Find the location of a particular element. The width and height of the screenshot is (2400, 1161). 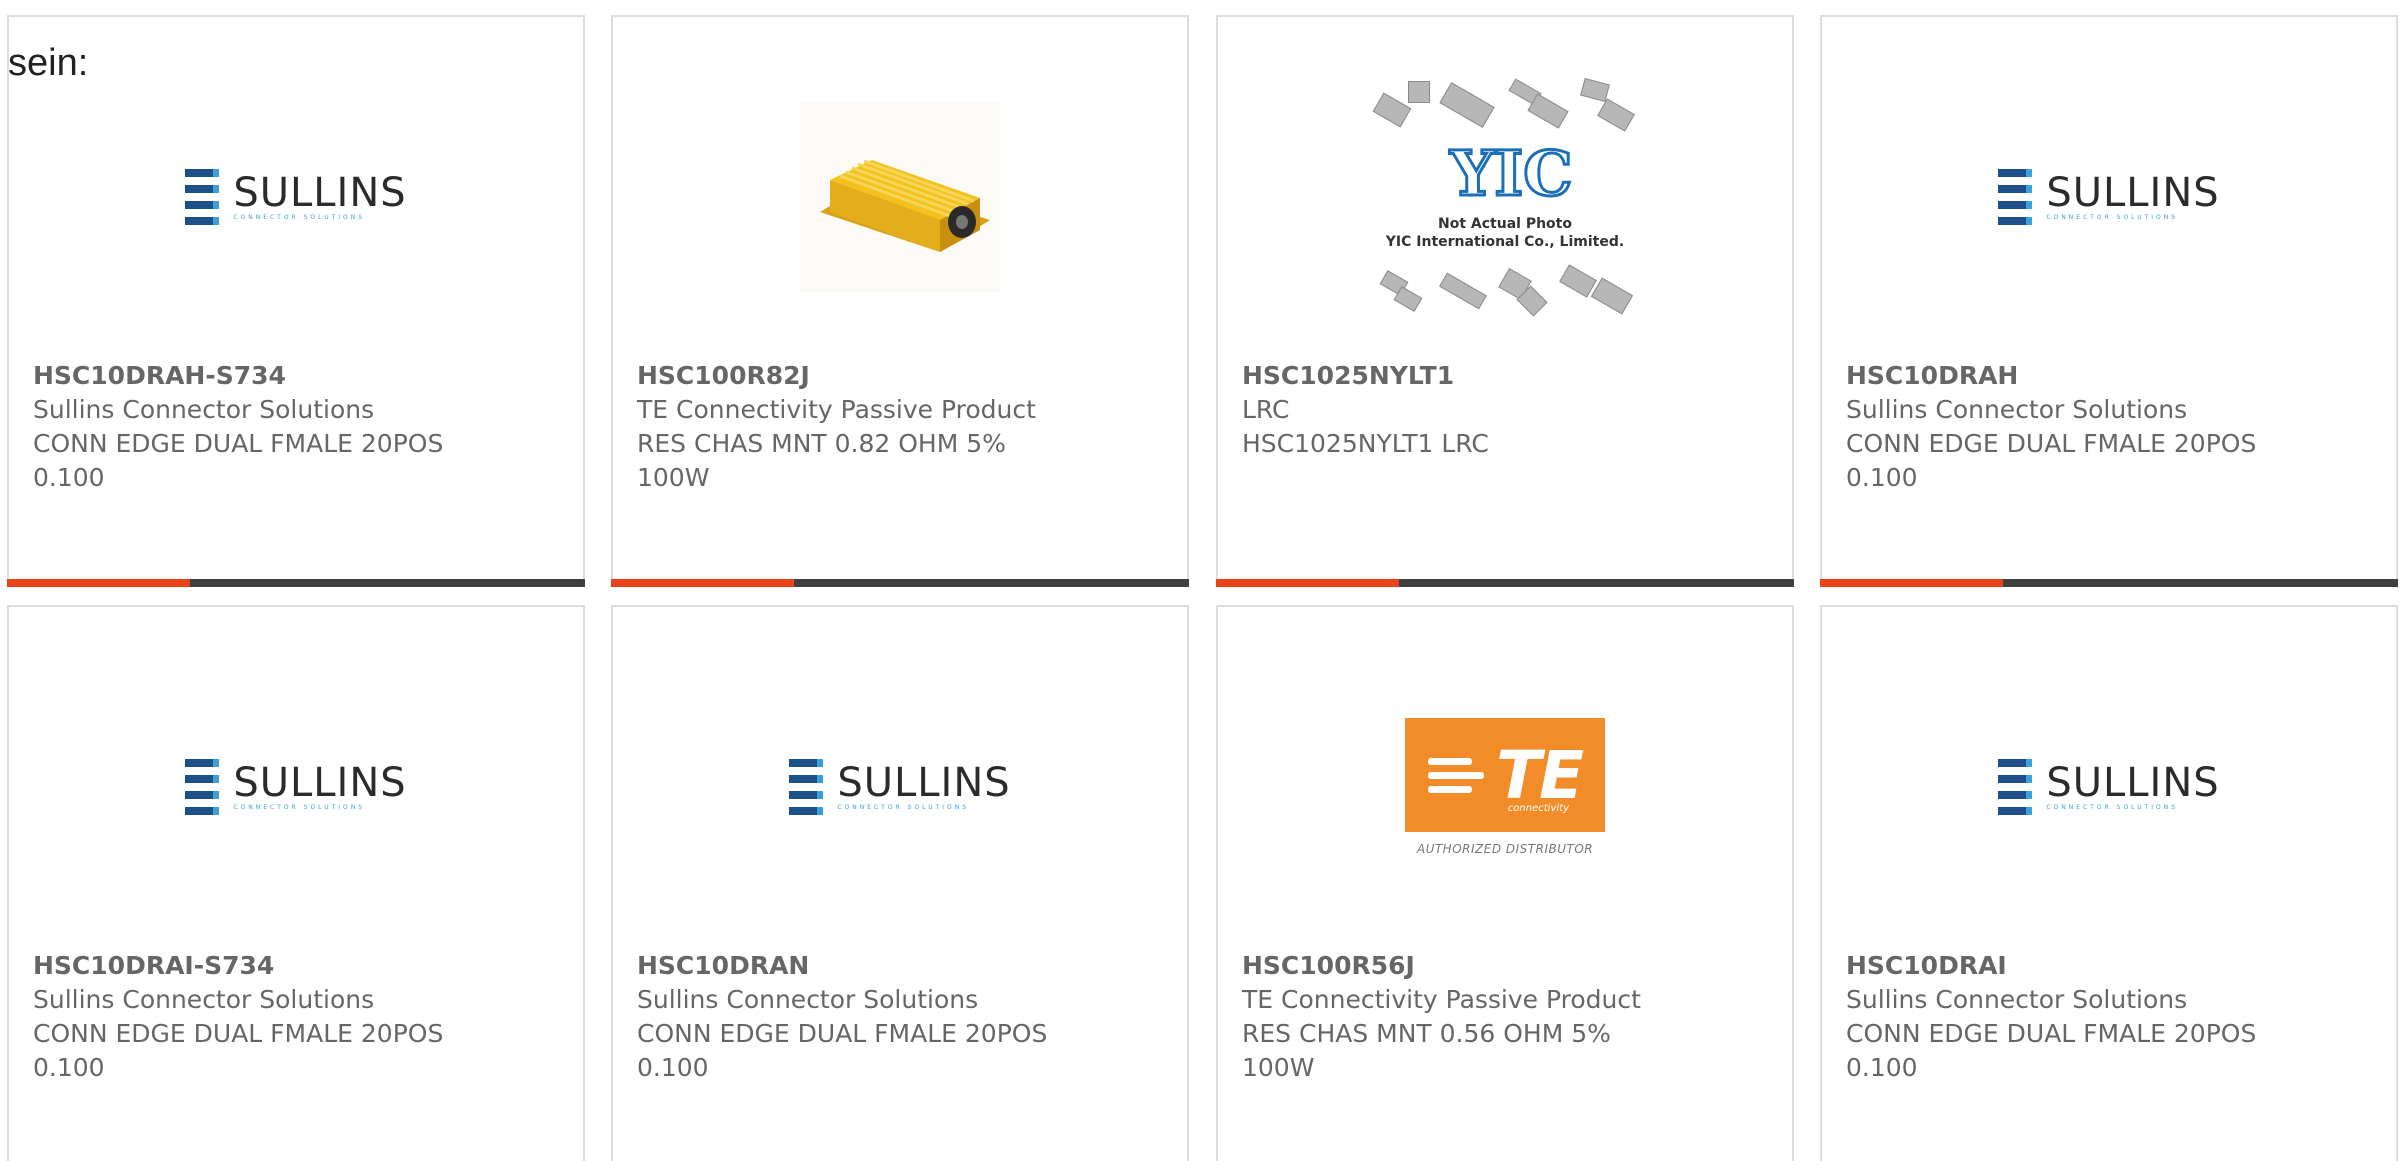

yic-logo: YIC is located at coordinates (1512, 173).